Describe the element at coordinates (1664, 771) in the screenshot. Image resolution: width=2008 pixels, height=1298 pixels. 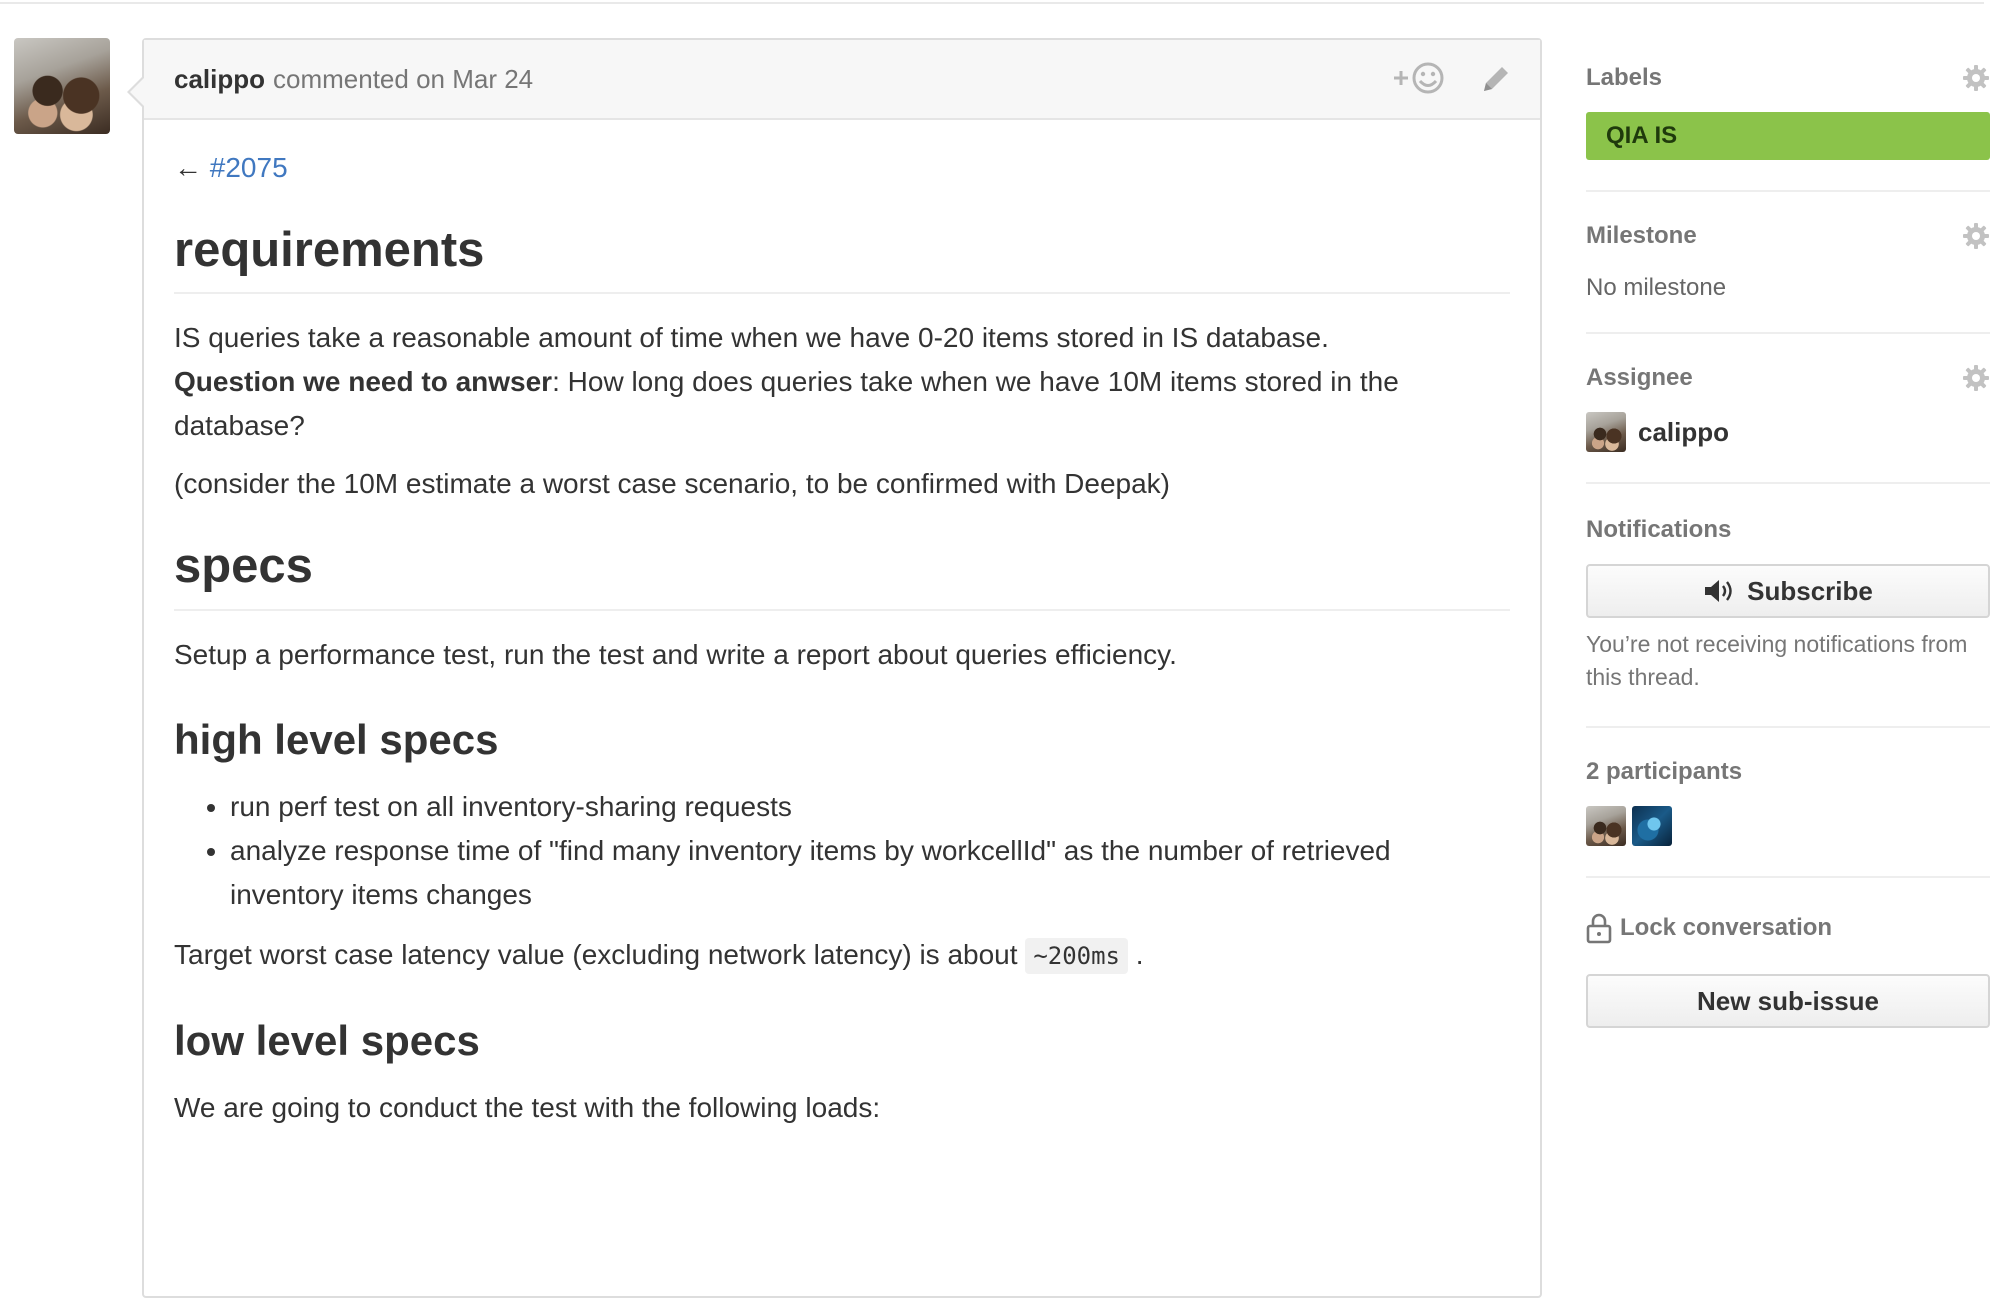
I see `participants-title: 2 participants` at that location.